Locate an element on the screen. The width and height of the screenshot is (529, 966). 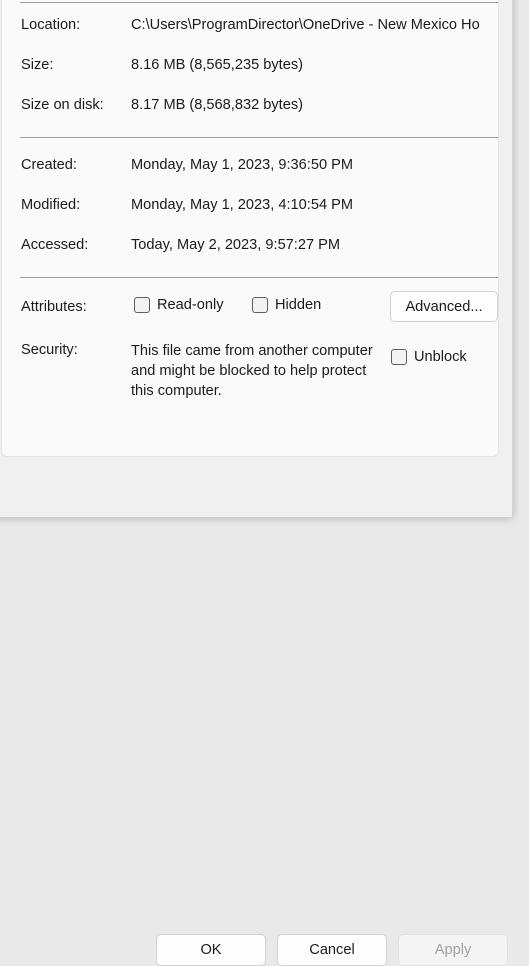
row-accessed: Accessed: Today, May 2, 2023, 9:57:27 PM is located at coordinates (250, 247).